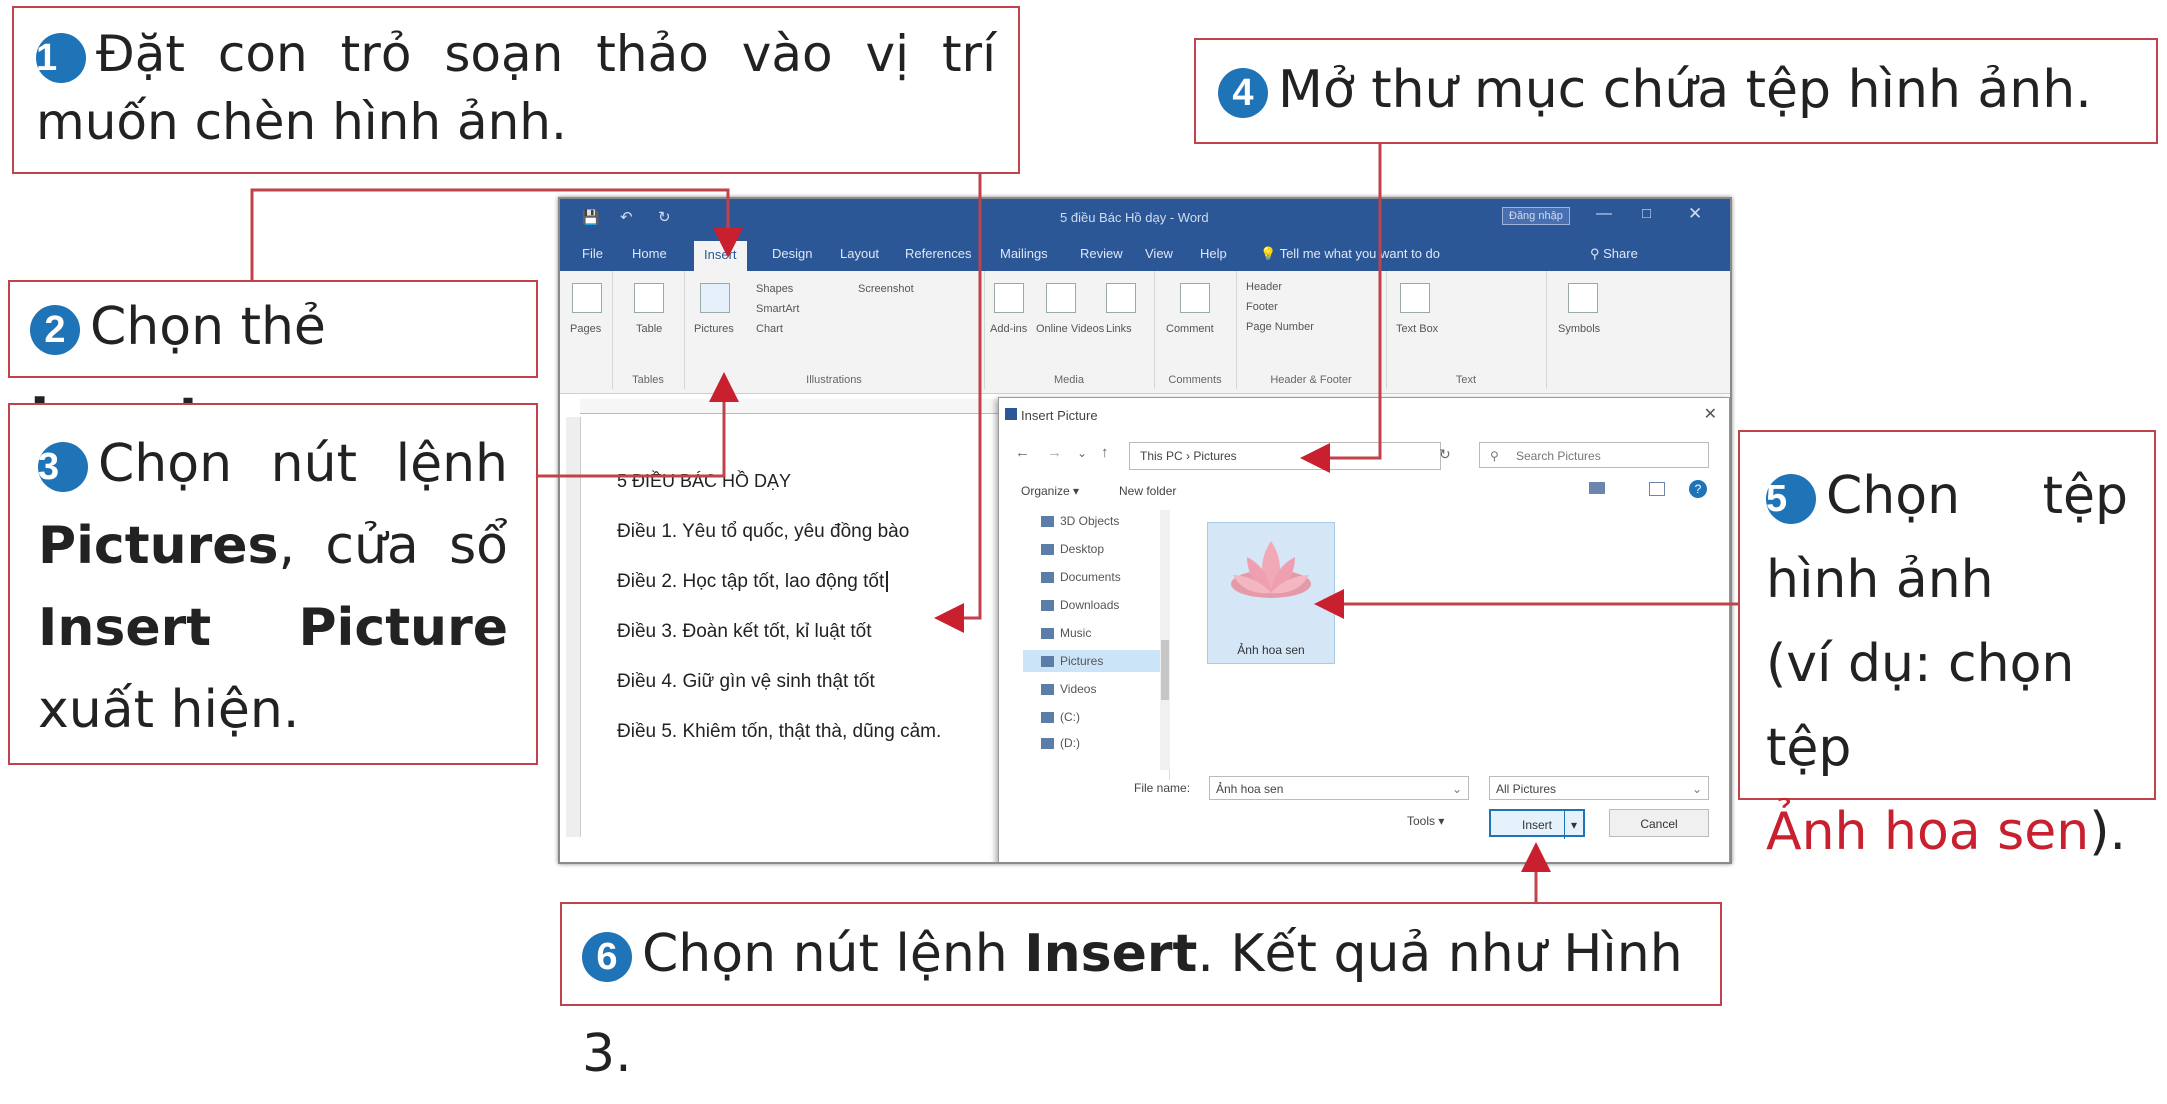 The image size is (2167, 1104). What do you see at coordinates (1165, 670) in the screenshot?
I see `scroll-thumb` at bounding box center [1165, 670].